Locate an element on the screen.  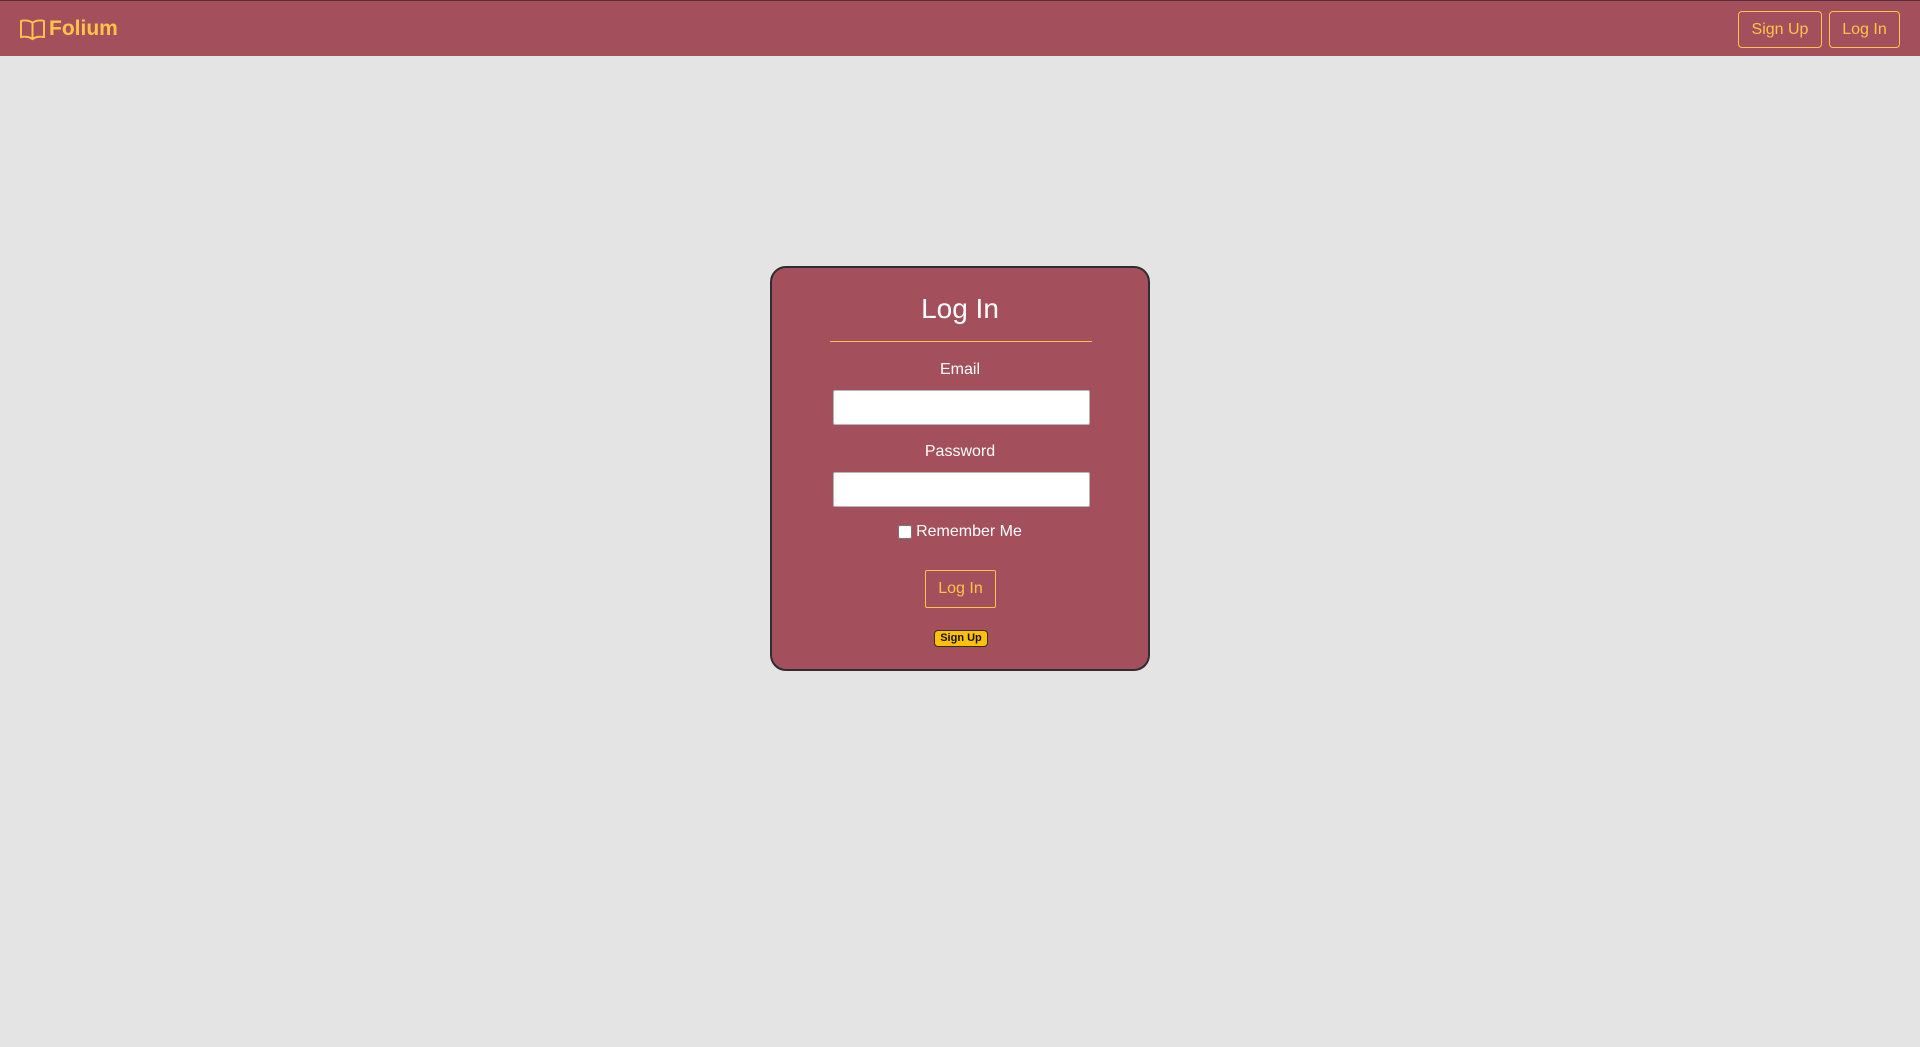
brand-name: Folium is located at coordinates (83, 28).